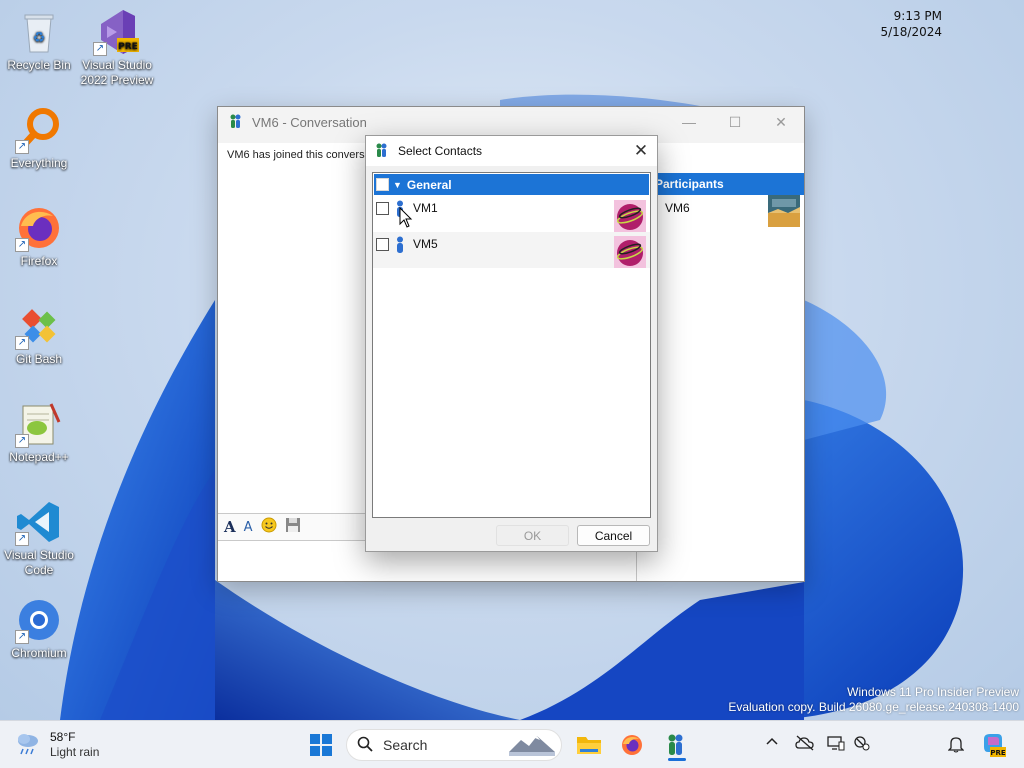  What do you see at coordinates (910, 24) in the screenshot?
I see `taskbar-clock: 9:13 PM 5/18/2024` at bounding box center [910, 24].